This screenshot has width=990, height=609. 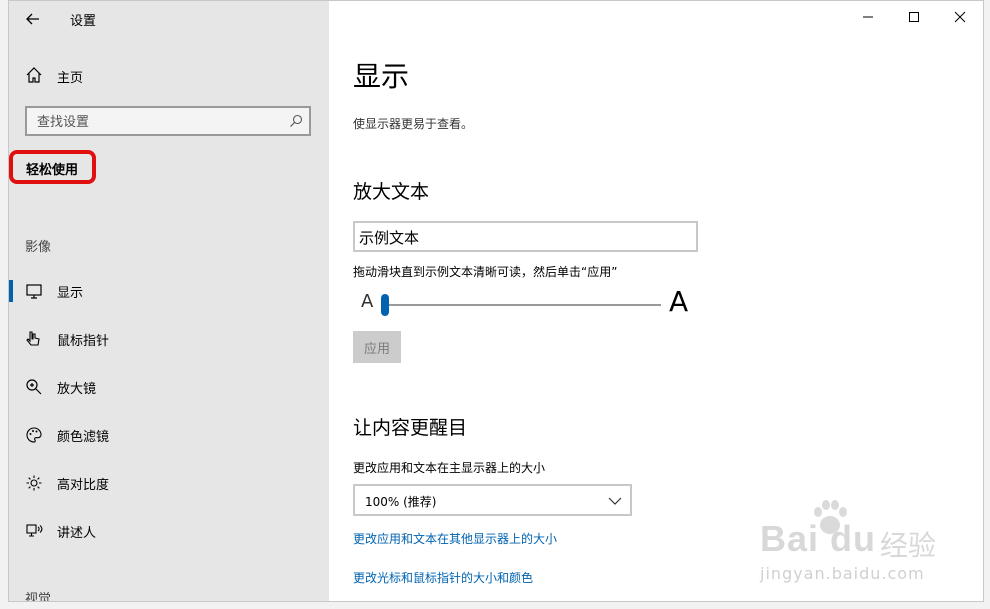 What do you see at coordinates (391, 192) in the screenshot?
I see `section-title-enlarge-text: 放大文本` at bounding box center [391, 192].